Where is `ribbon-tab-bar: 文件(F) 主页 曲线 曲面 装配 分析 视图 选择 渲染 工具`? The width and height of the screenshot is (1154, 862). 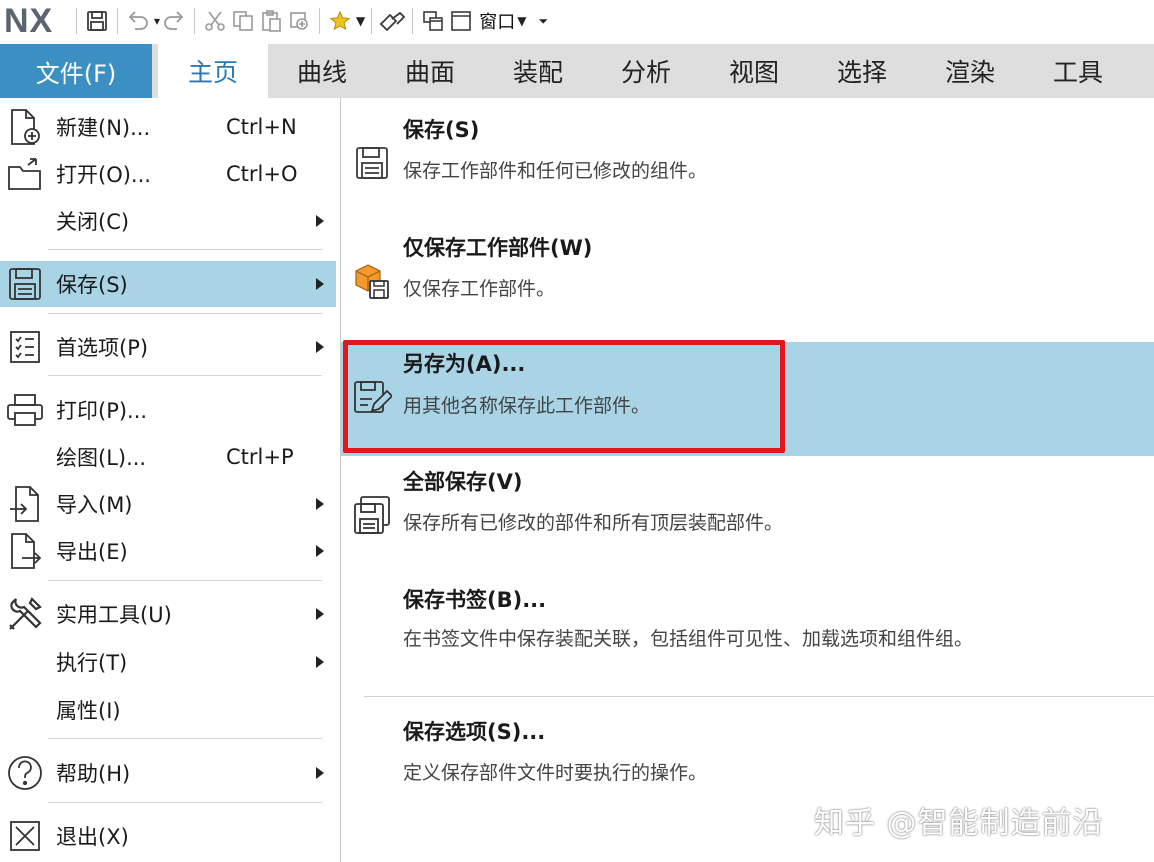
ribbon-tab-bar: 文件(F) 主页 曲线 曲面 装配 分析 视图 选择 渲染 工具 is located at coordinates (577, 71).